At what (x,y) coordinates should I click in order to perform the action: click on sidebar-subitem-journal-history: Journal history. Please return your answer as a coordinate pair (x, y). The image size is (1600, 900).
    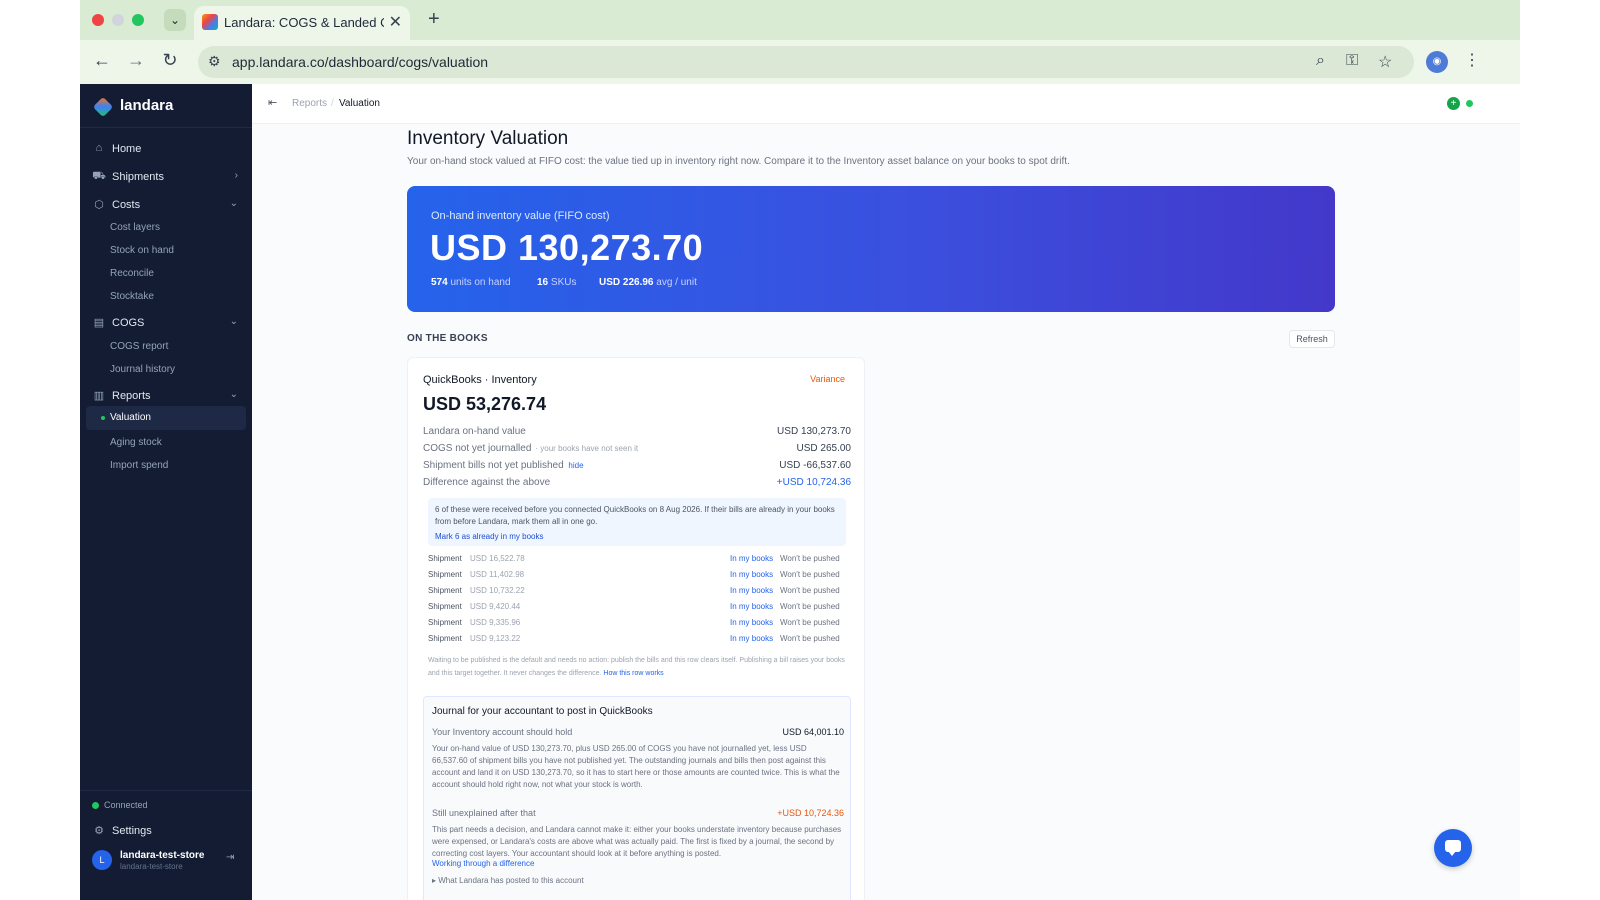
    Looking at the image, I should click on (142, 369).